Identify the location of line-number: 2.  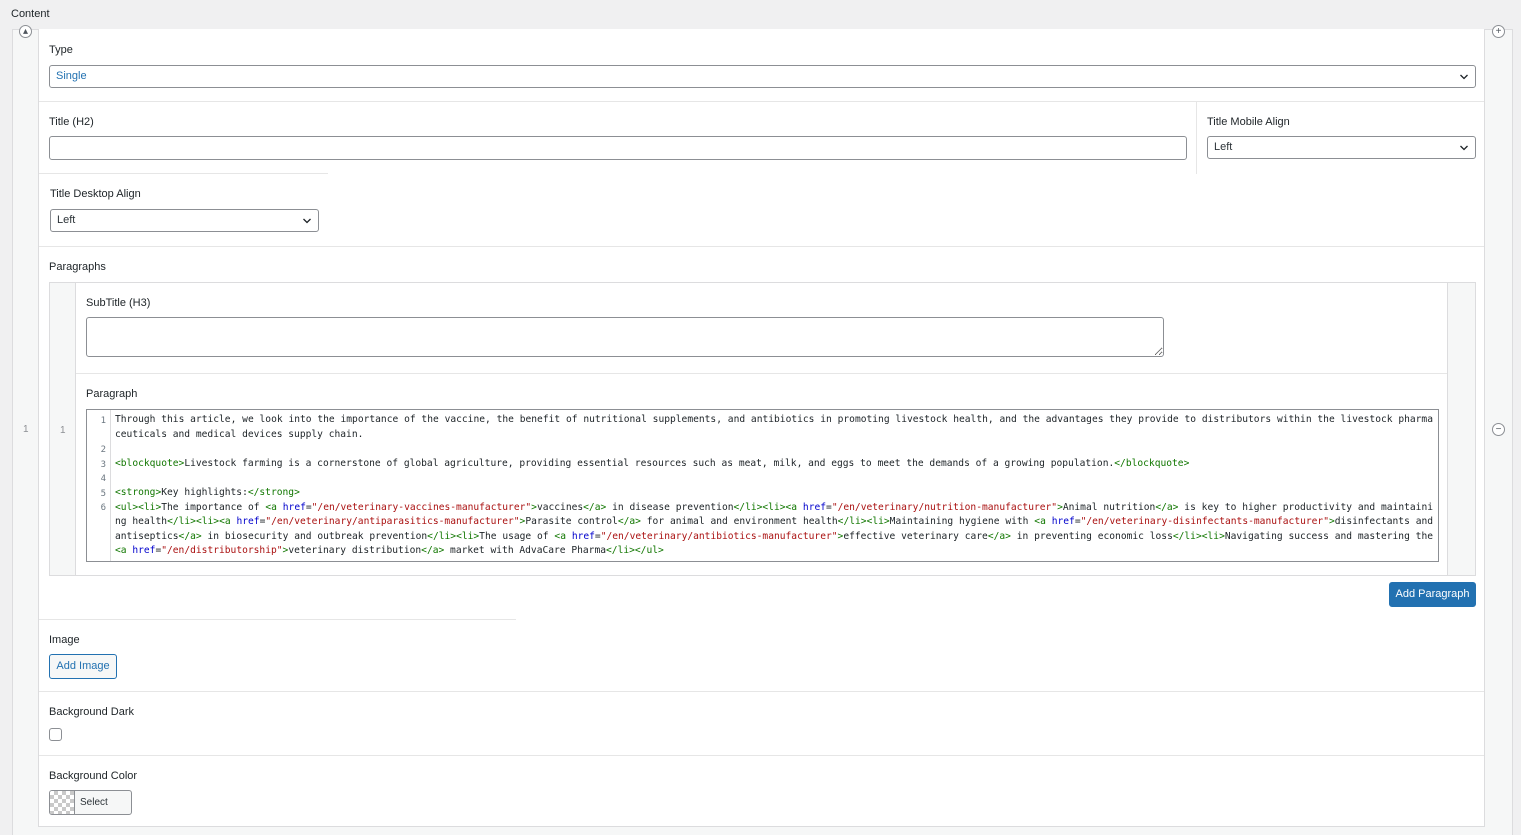
(103, 450).